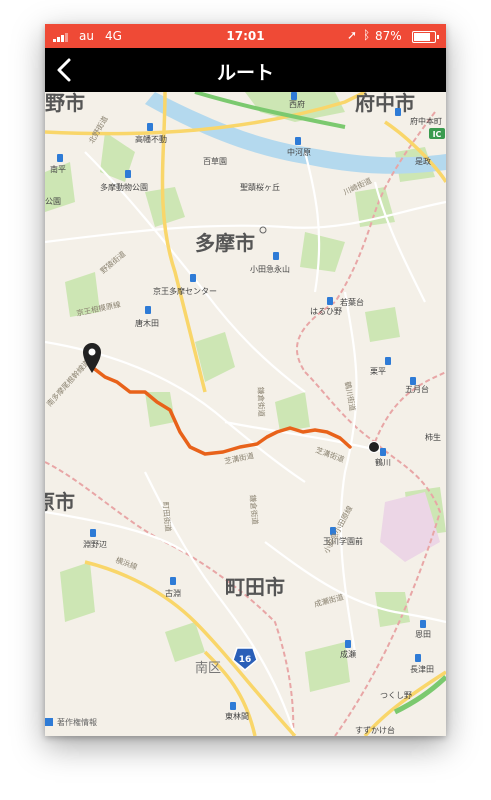  What do you see at coordinates (388, 36) in the screenshot?
I see `battery-percent: 87%` at bounding box center [388, 36].